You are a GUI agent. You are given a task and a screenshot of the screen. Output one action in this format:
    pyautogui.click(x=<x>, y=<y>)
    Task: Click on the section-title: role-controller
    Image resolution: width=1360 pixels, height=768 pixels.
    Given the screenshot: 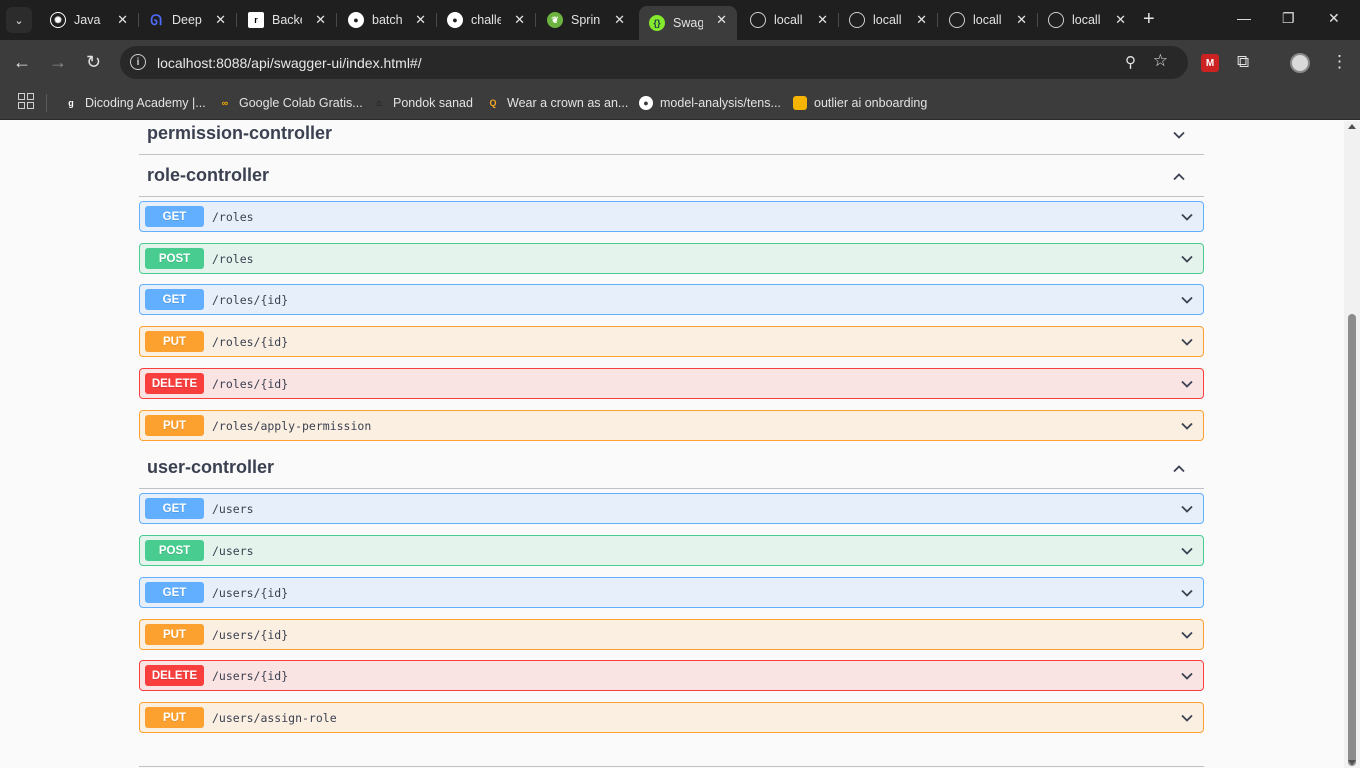 What is the action you would take?
    pyautogui.click(x=208, y=175)
    